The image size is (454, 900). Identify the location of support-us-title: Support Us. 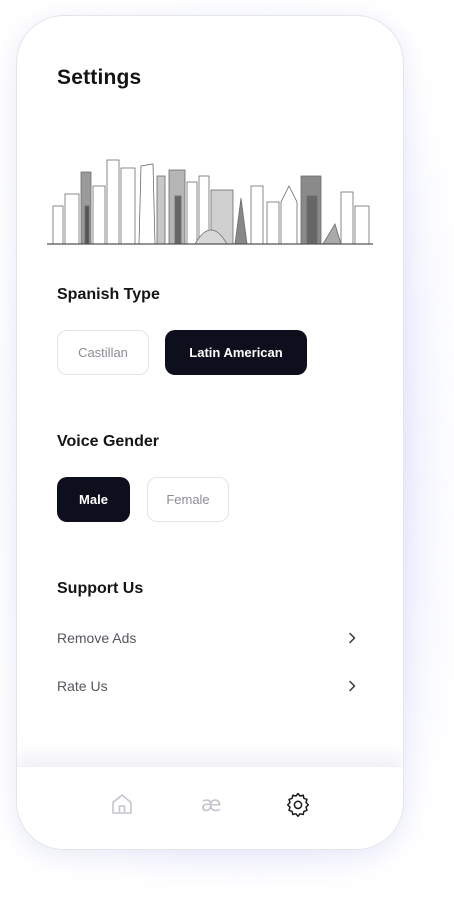
(100, 588).